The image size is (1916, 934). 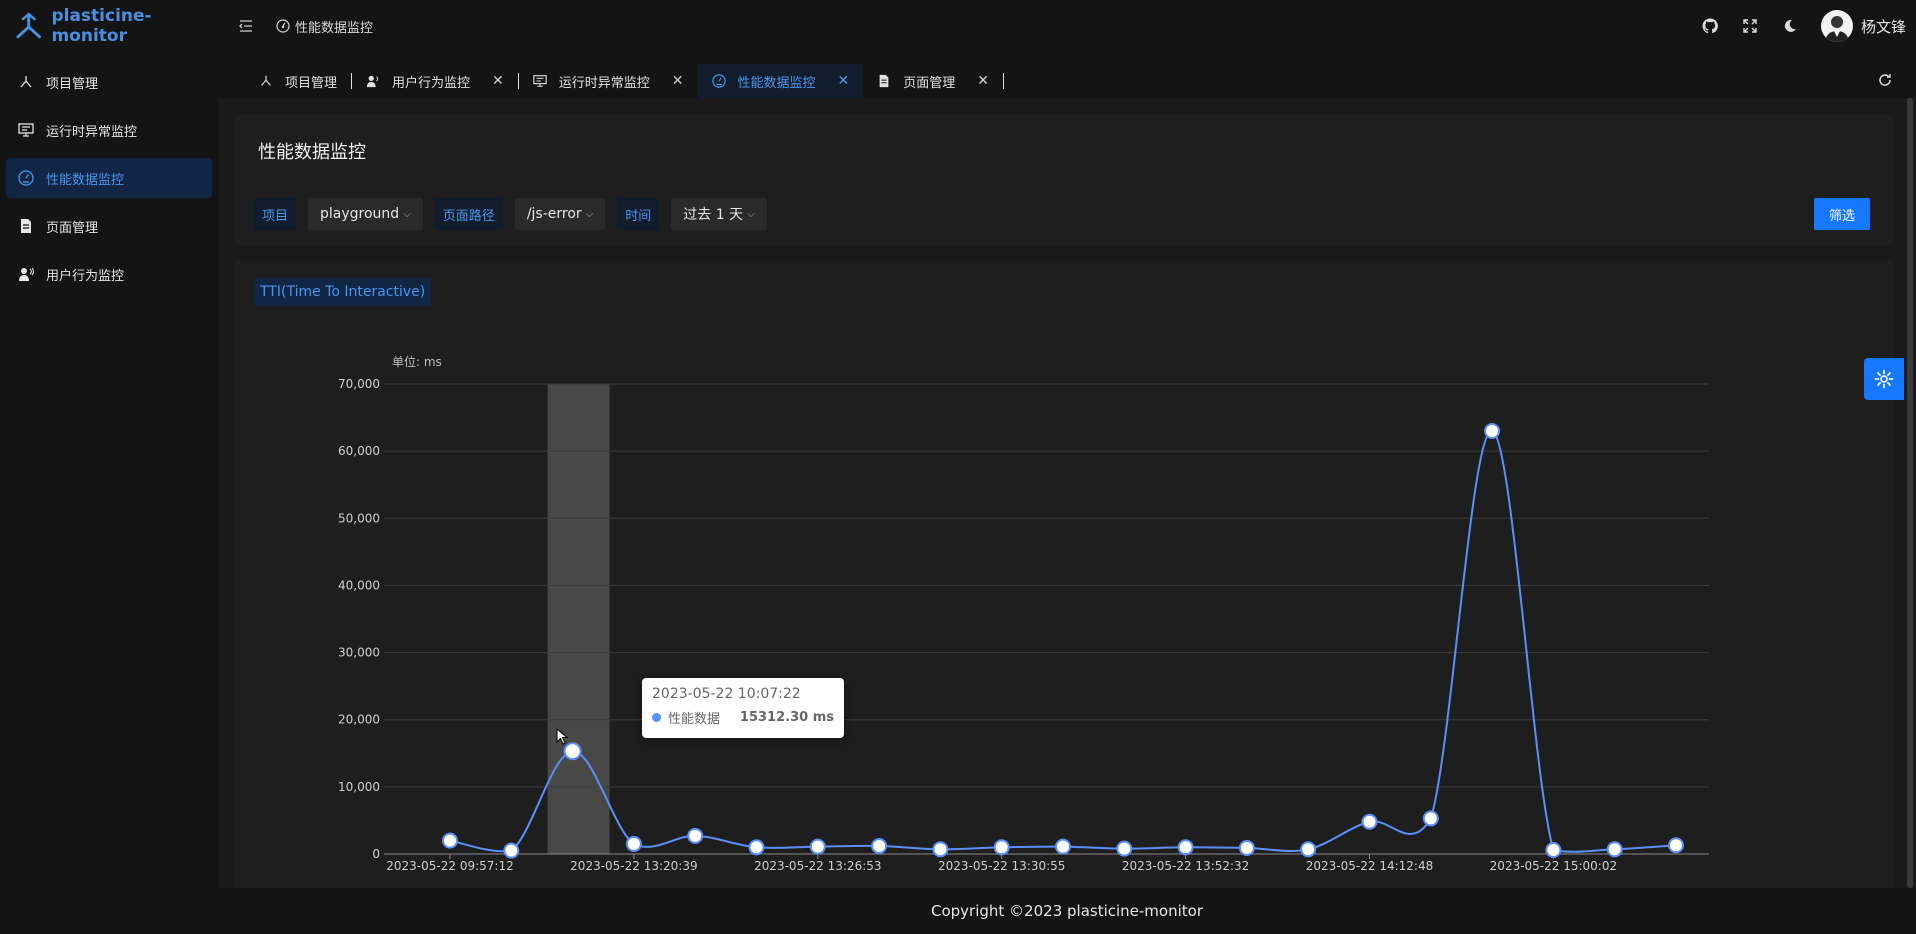 I want to click on mouse-cursor-icon, so click(x=562, y=736).